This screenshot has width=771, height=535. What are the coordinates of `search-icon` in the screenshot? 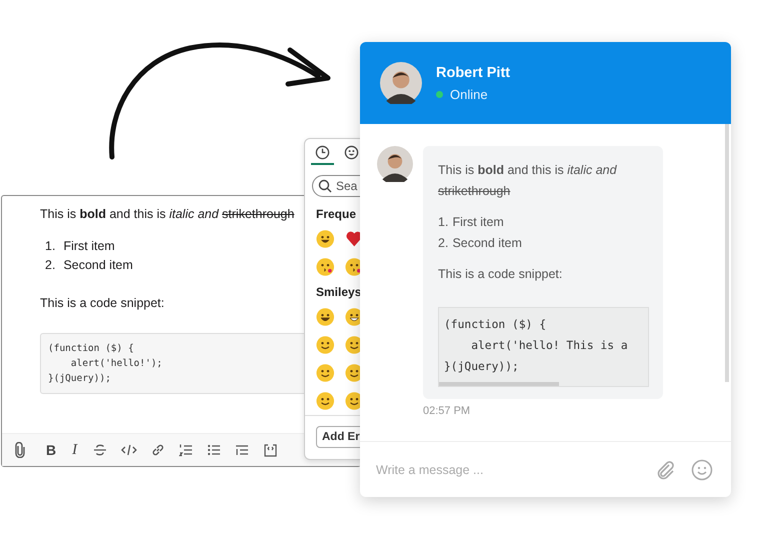 It's located at (325, 186).